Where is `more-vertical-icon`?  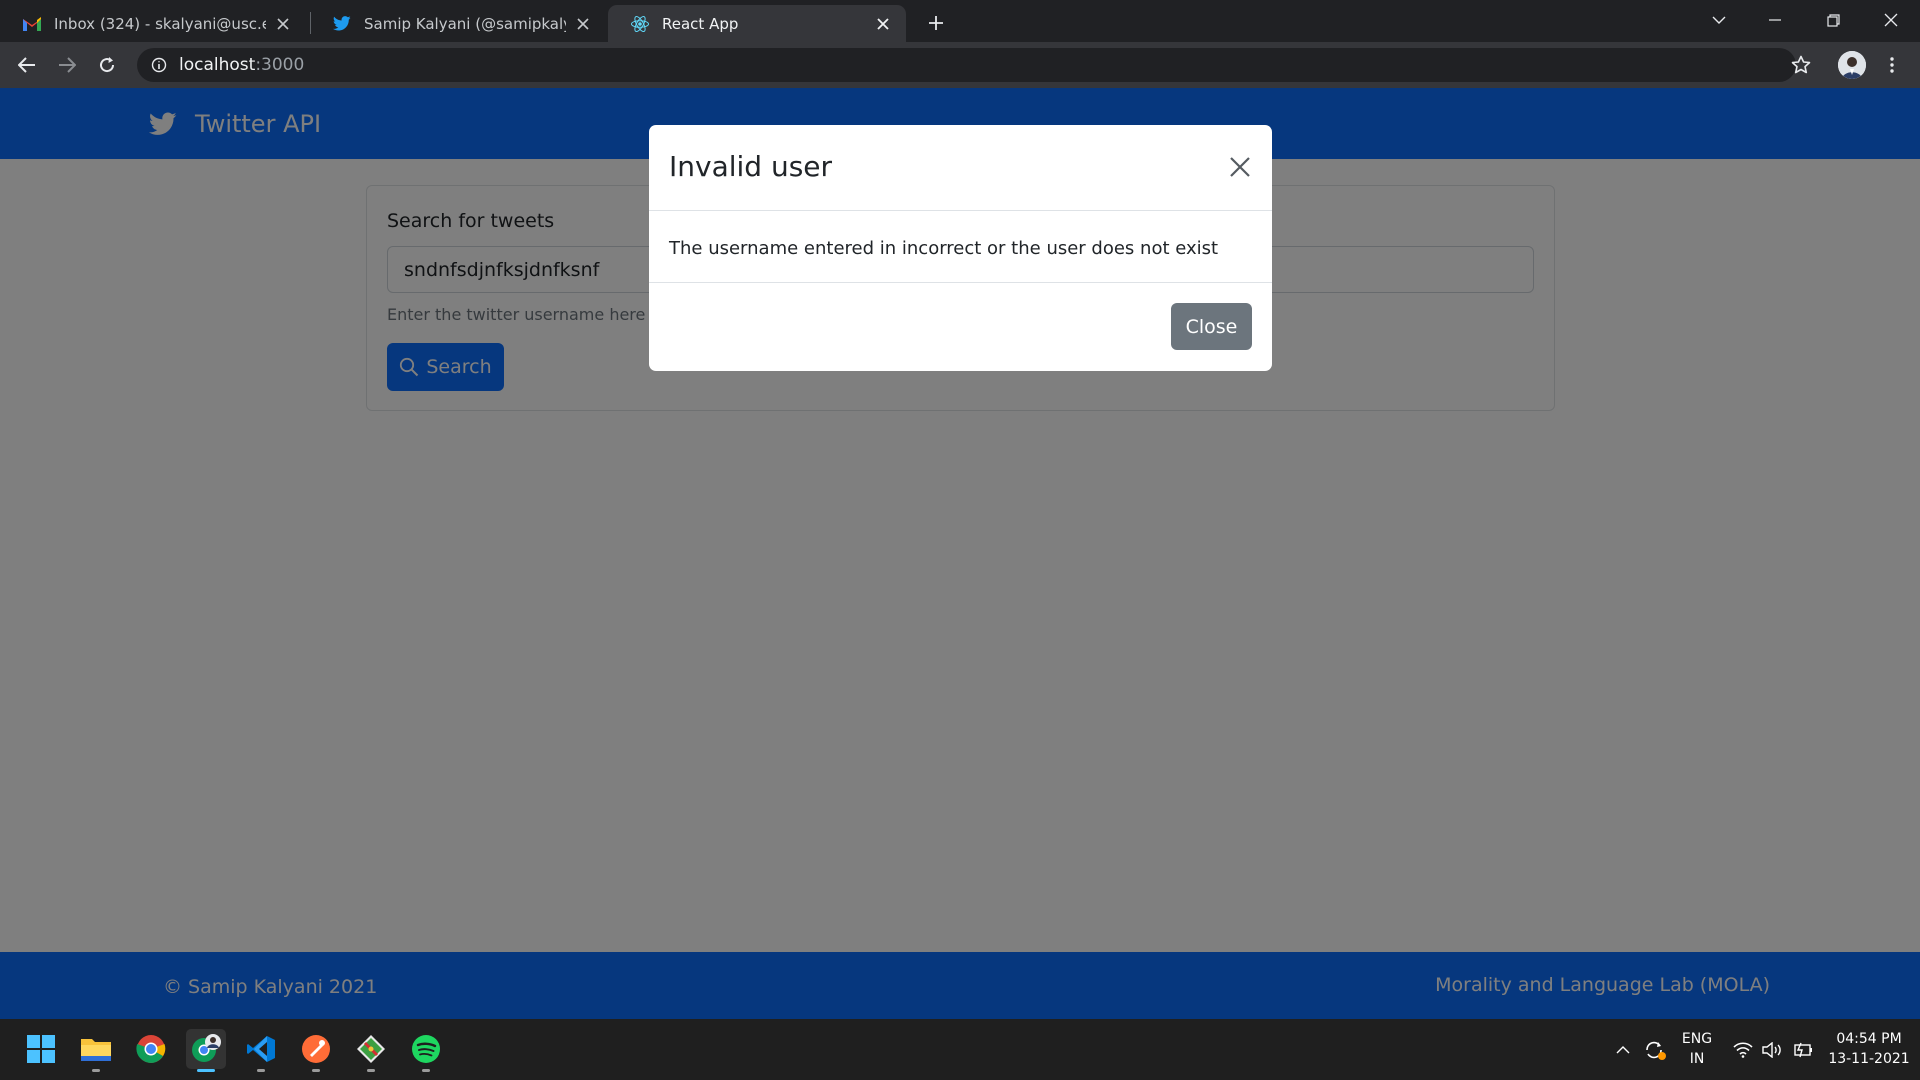
more-vertical-icon is located at coordinates (1892, 65).